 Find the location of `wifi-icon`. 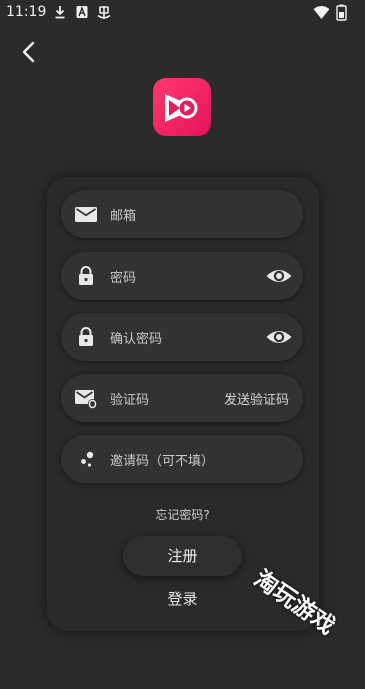

wifi-icon is located at coordinates (321, 12).